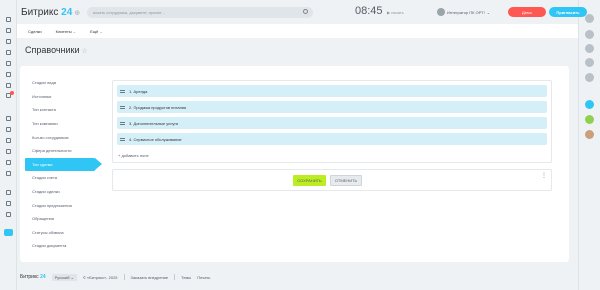 The width and height of the screenshot is (600, 290). Describe the element at coordinates (297, 31) in the screenshot. I see `crm-navigation: Сделки Клиенты Ещё` at that location.